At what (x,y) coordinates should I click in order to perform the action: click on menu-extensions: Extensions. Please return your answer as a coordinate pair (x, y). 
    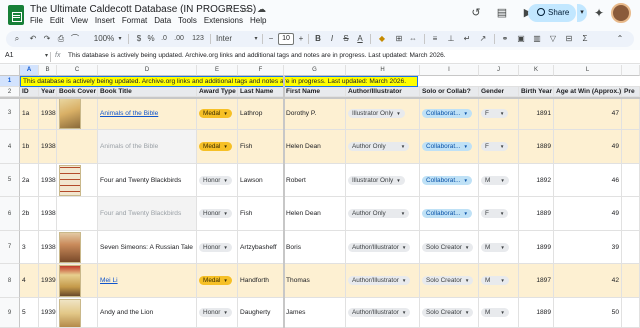
    Looking at the image, I should click on (223, 20).